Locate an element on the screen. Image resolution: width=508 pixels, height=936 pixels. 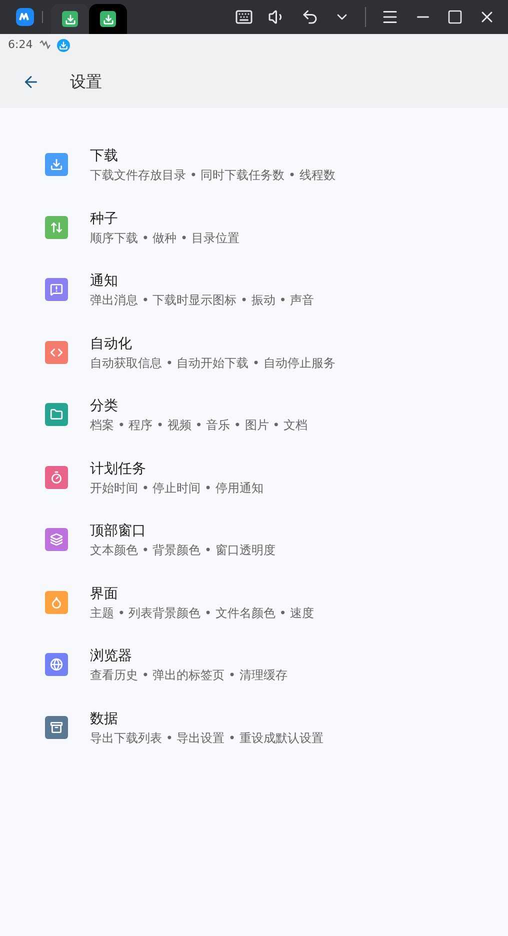
settings-item: 下载 下载文件存放目录 • 同时下载任务数 • 线程数 is located at coordinates (254, 177).